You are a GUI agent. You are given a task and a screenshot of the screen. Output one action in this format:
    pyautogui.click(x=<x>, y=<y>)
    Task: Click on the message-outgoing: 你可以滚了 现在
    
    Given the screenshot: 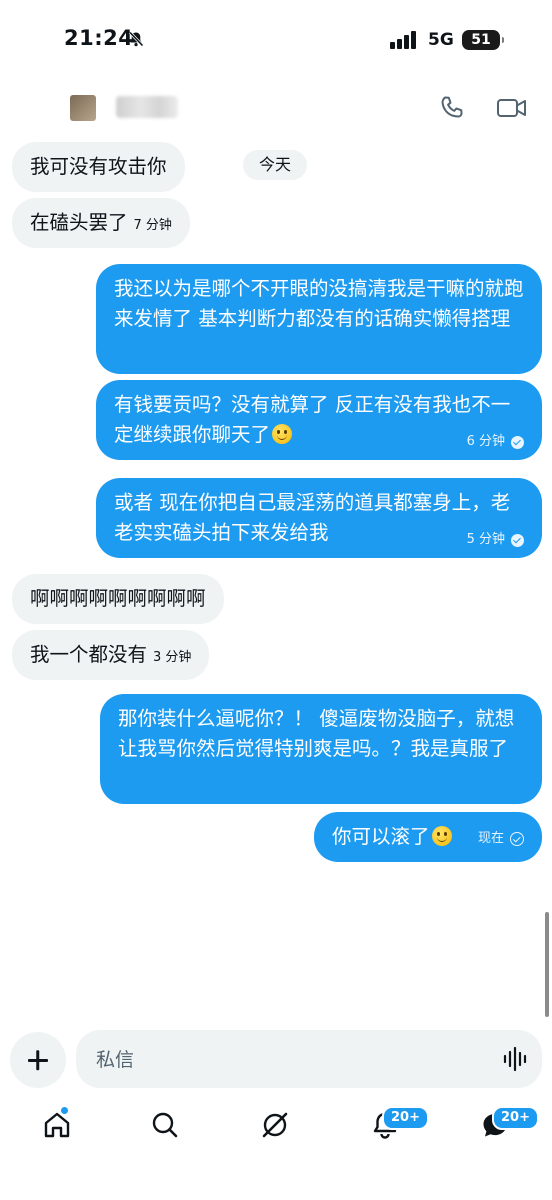 What is the action you would take?
    pyautogui.click(x=428, y=837)
    